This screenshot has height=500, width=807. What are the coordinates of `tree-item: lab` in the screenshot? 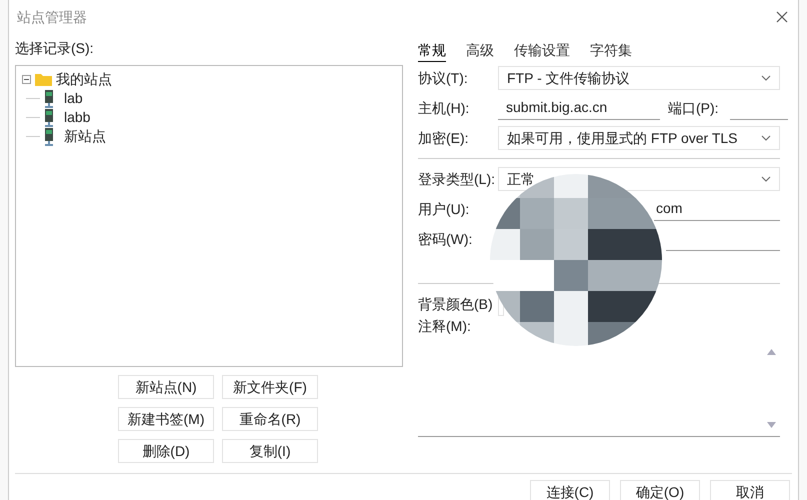 It's located at (73, 98).